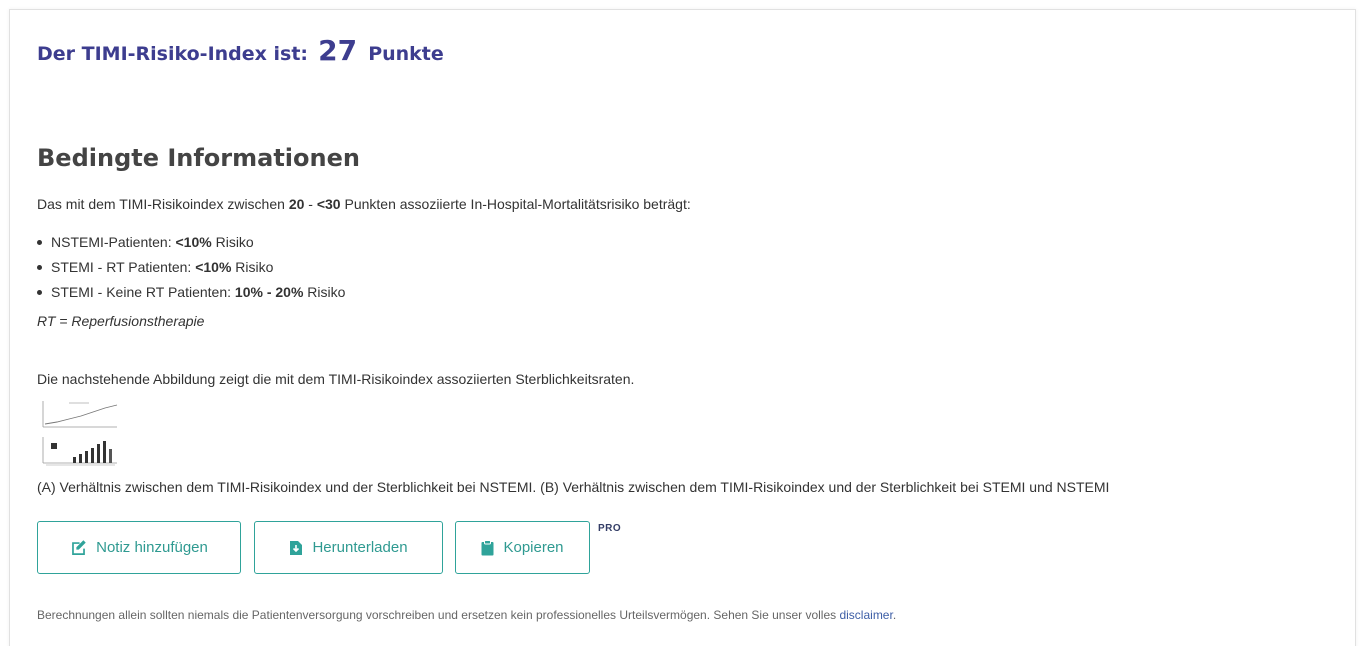  I want to click on range-high: <30, so click(328, 204).